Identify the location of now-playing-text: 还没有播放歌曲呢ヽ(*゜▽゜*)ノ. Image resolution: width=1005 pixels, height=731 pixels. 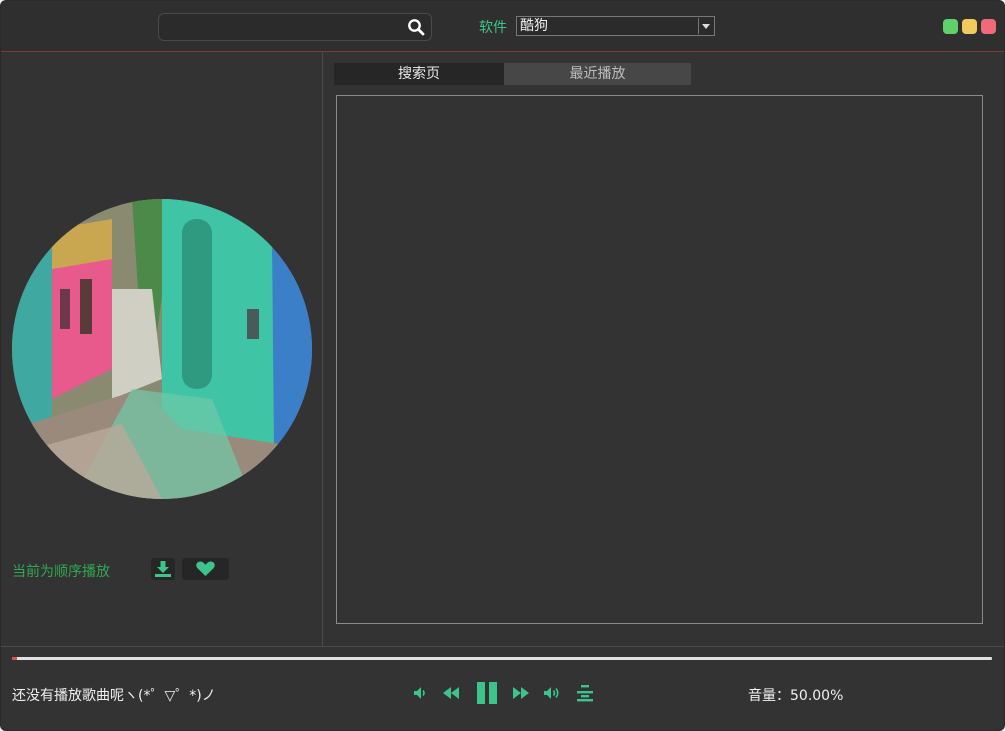
(114, 696).